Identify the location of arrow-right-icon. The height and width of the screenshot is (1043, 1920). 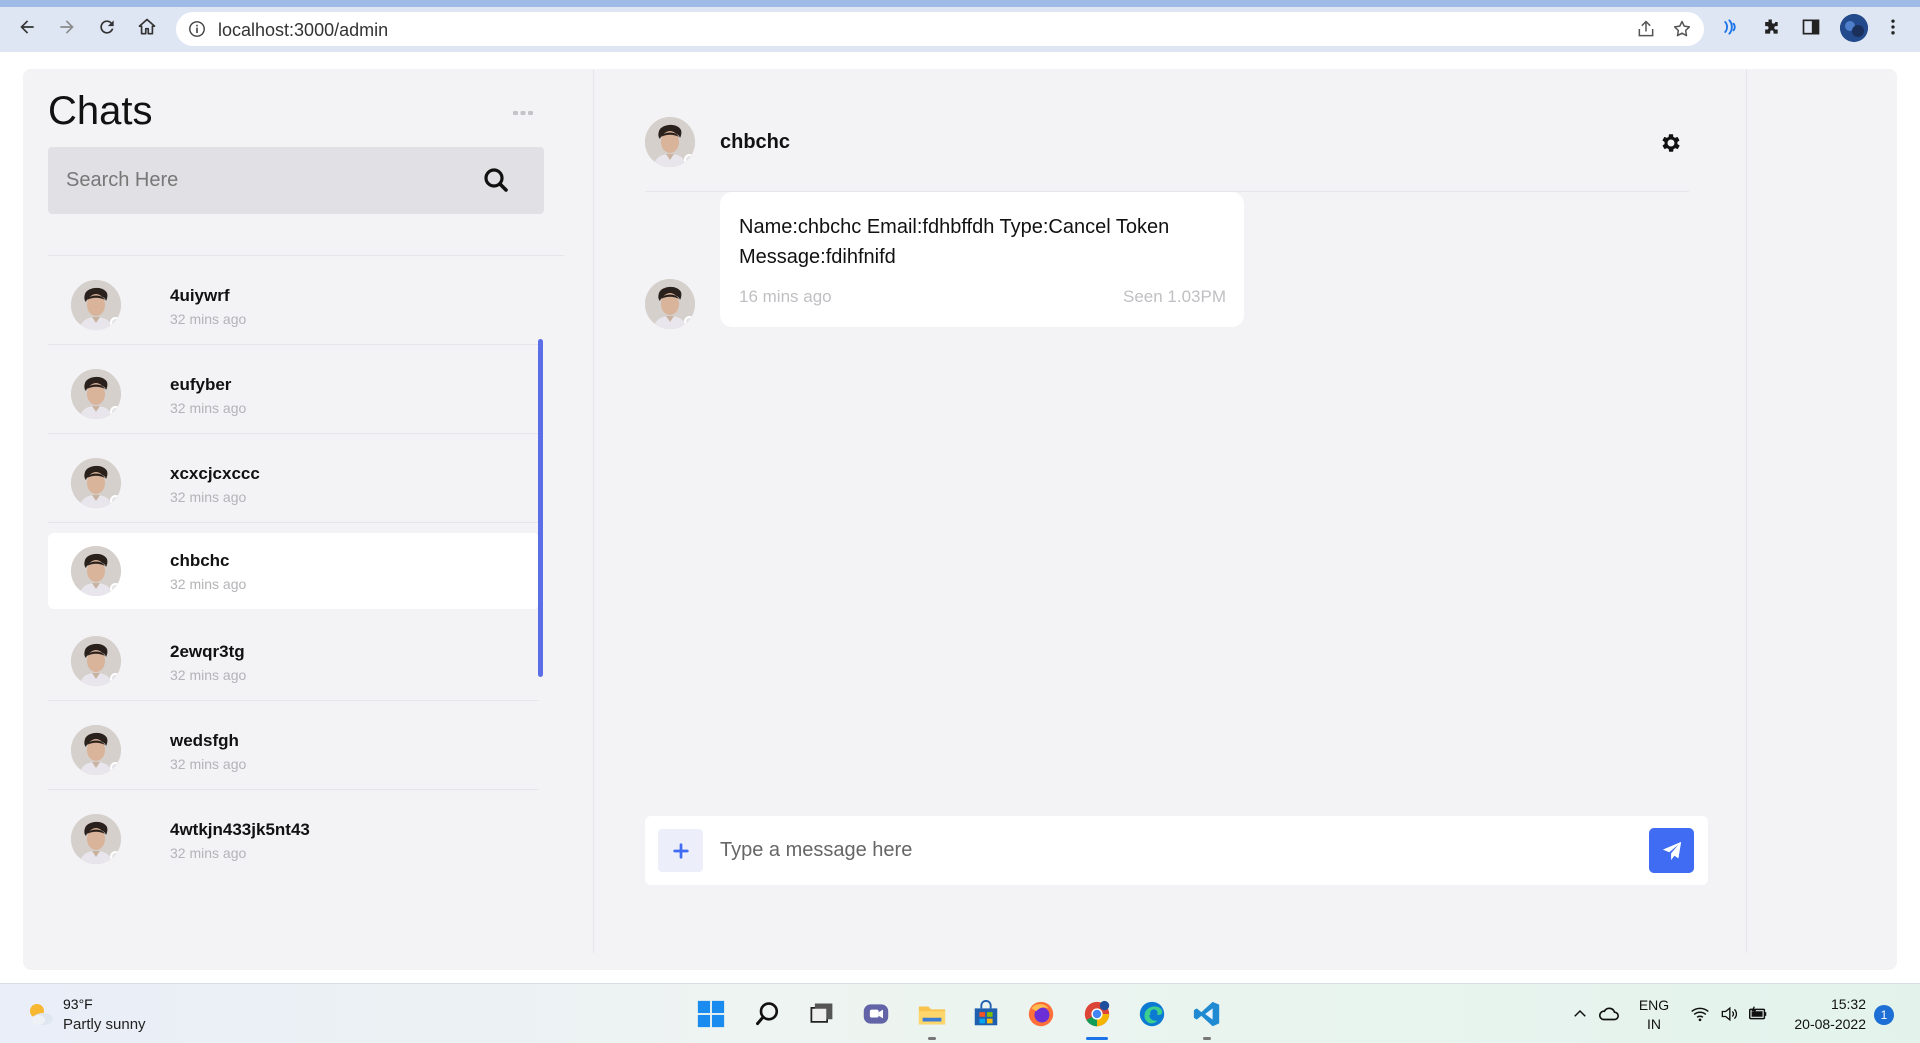
(67, 27).